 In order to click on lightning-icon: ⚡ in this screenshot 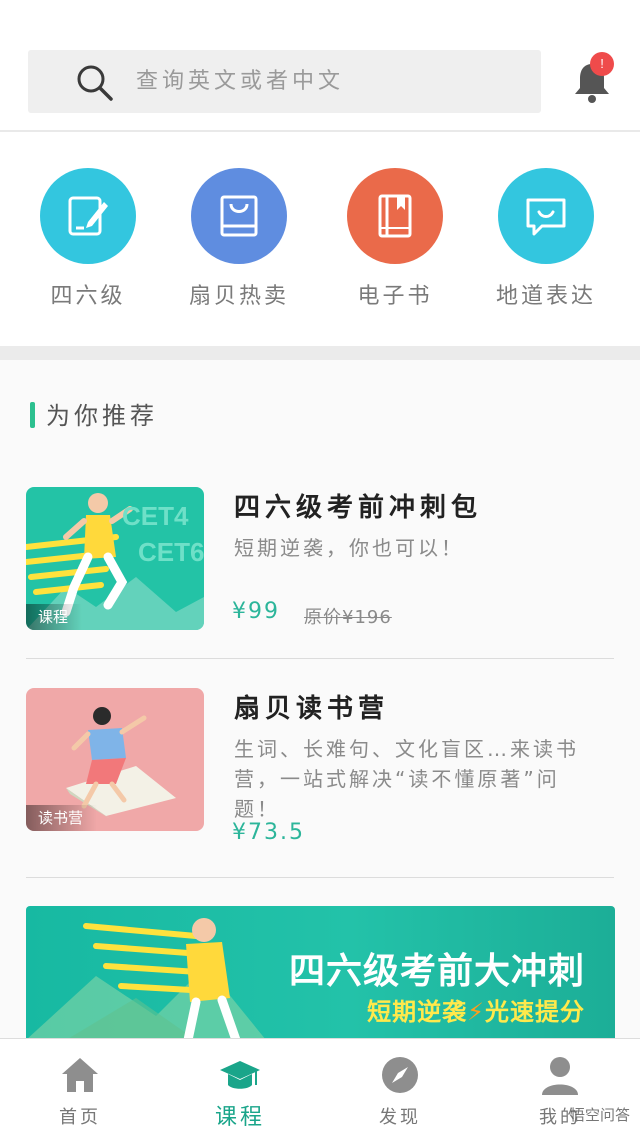, I will do `click(476, 1012)`.